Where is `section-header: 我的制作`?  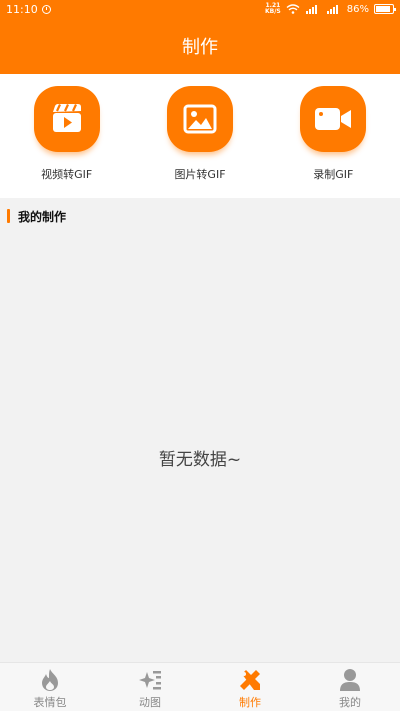
section-header: 我的制作 is located at coordinates (200, 216).